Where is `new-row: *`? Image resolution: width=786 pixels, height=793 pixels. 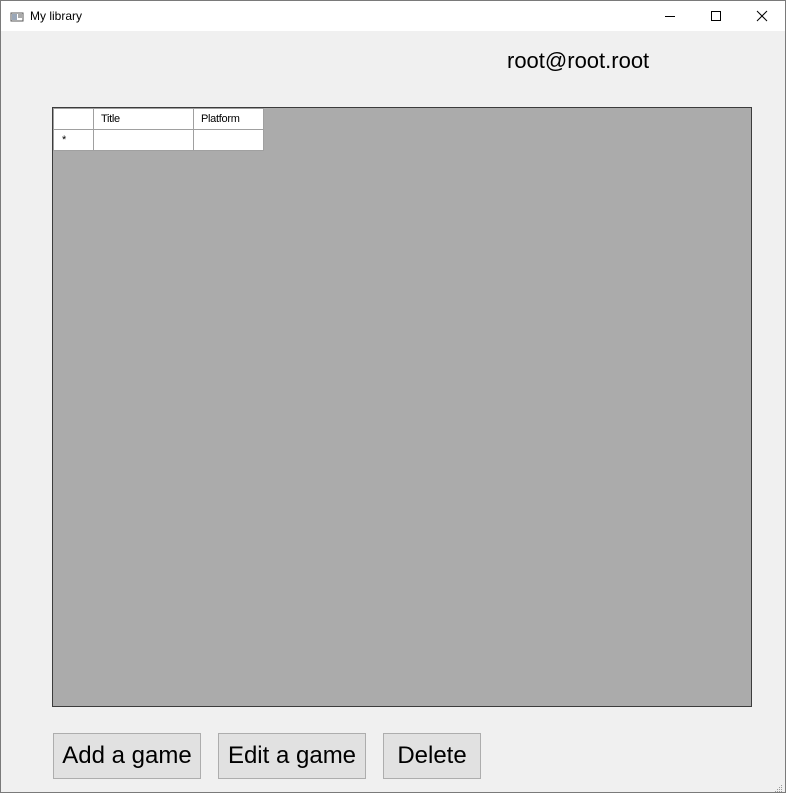 new-row: * is located at coordinates (158, 140).